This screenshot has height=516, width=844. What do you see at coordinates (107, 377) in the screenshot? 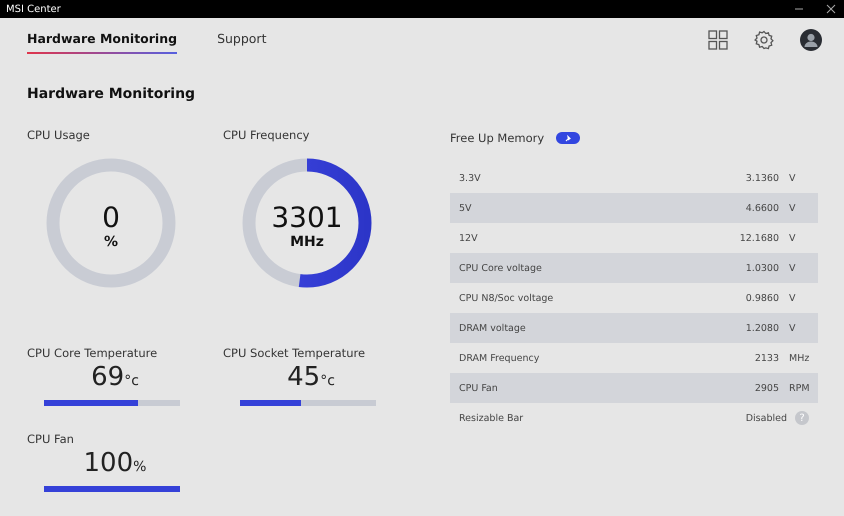
I see `meter-value: 69` at bounding box center [107, 377].